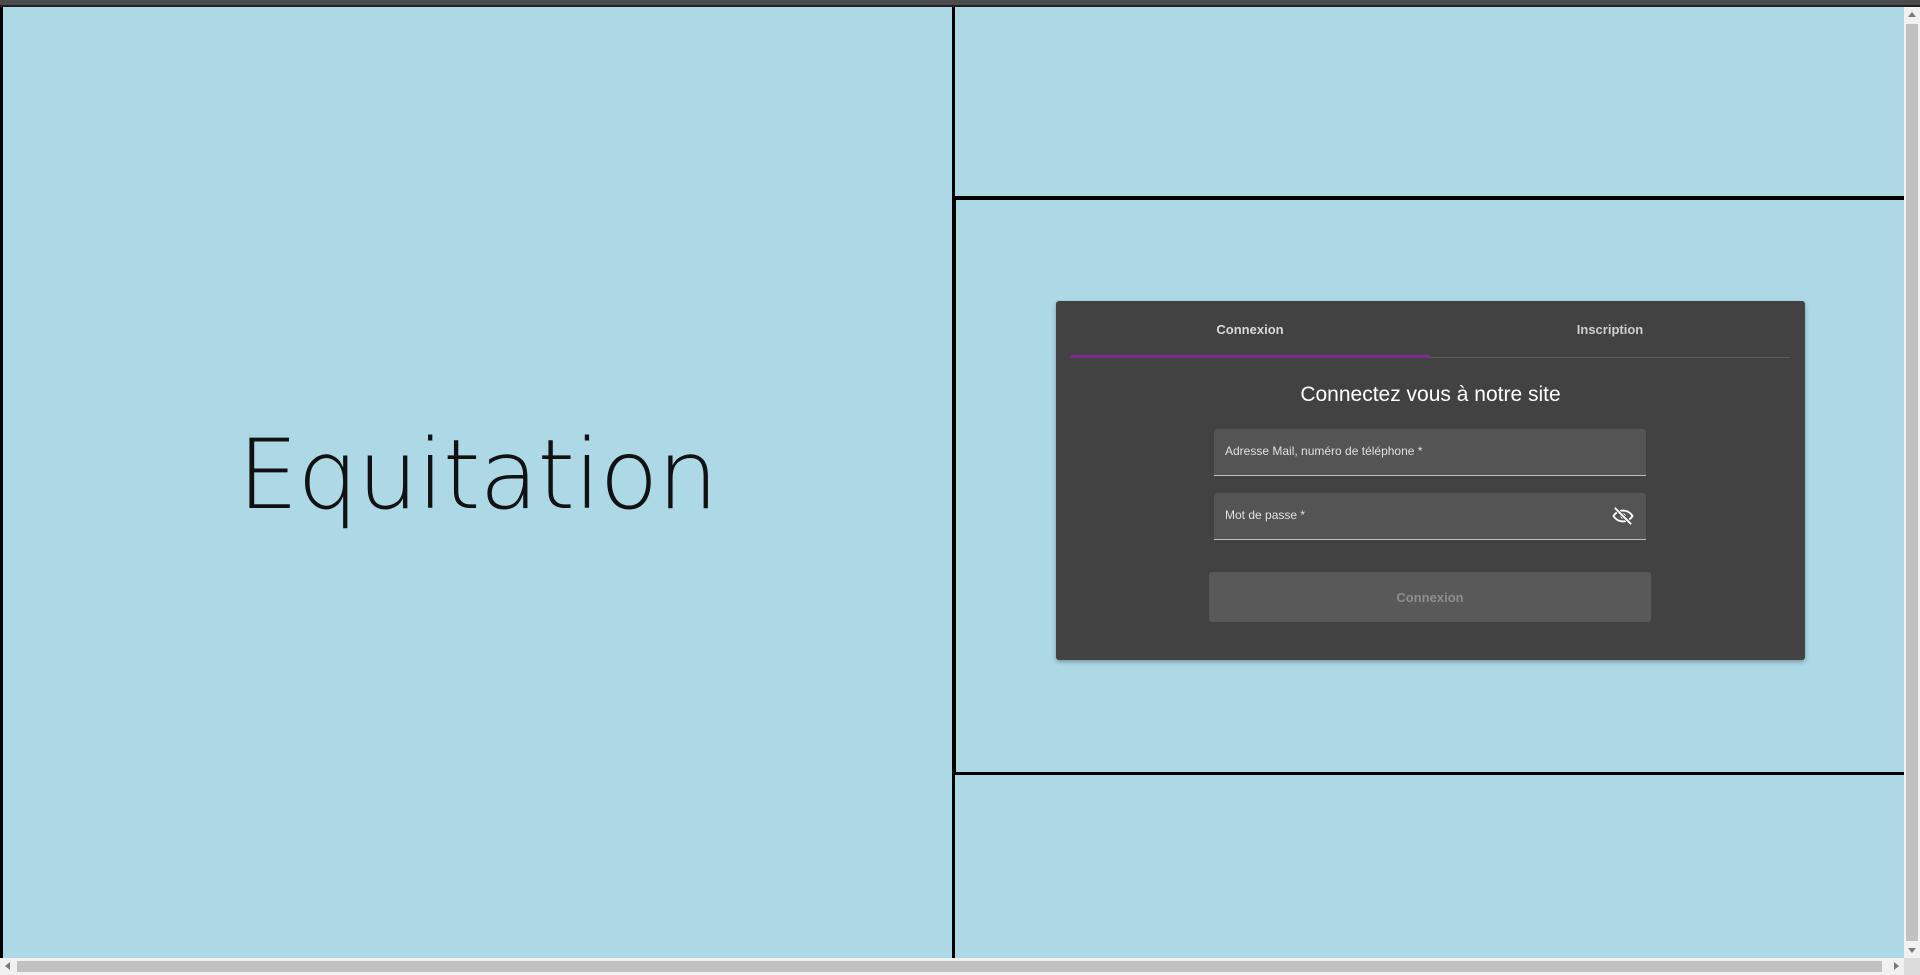 This screenshot has width=1920, height=975. I want to click on vertical-scroll-thumb, so click(1912, 482).